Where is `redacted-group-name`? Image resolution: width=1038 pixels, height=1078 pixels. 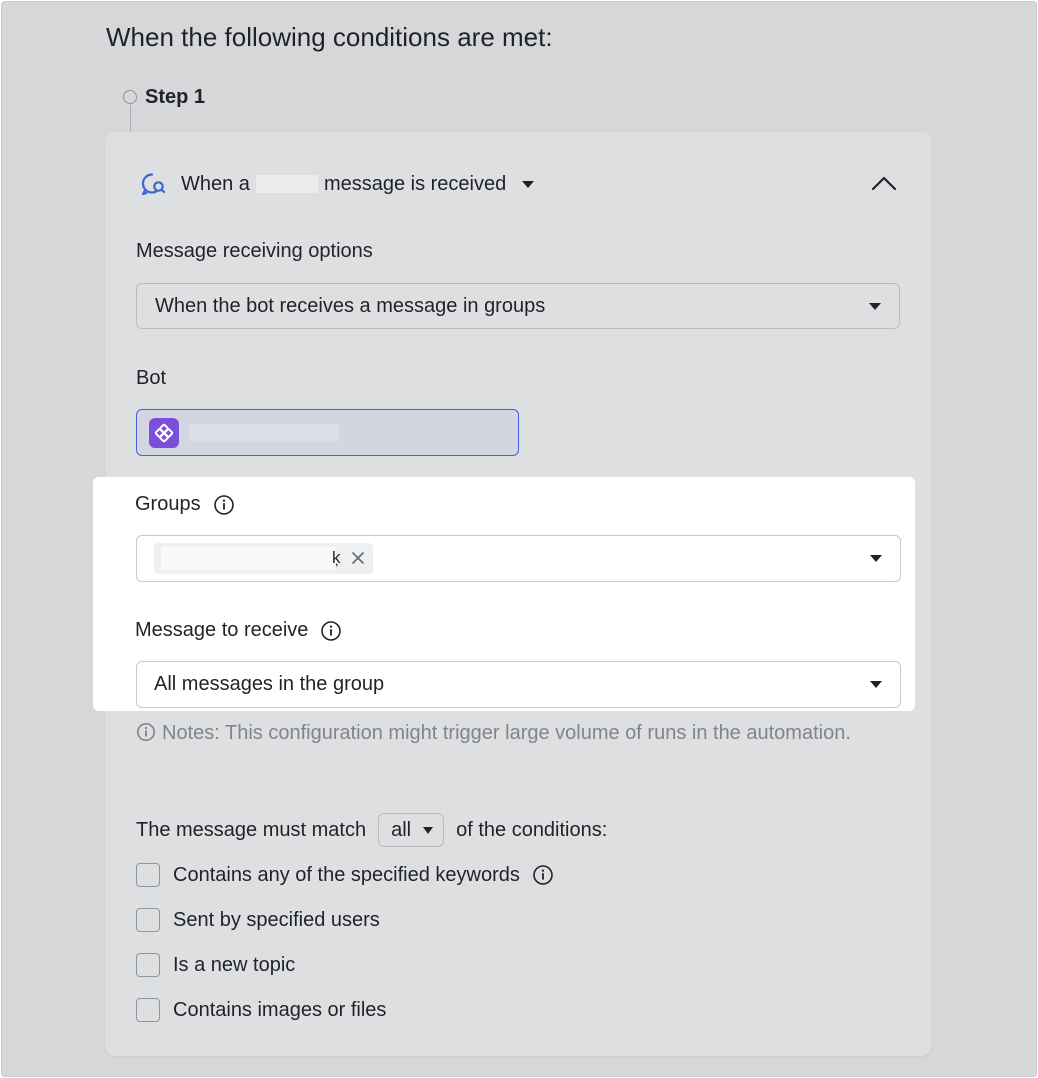 redacted-group-name is located at coordinates (248, 558).